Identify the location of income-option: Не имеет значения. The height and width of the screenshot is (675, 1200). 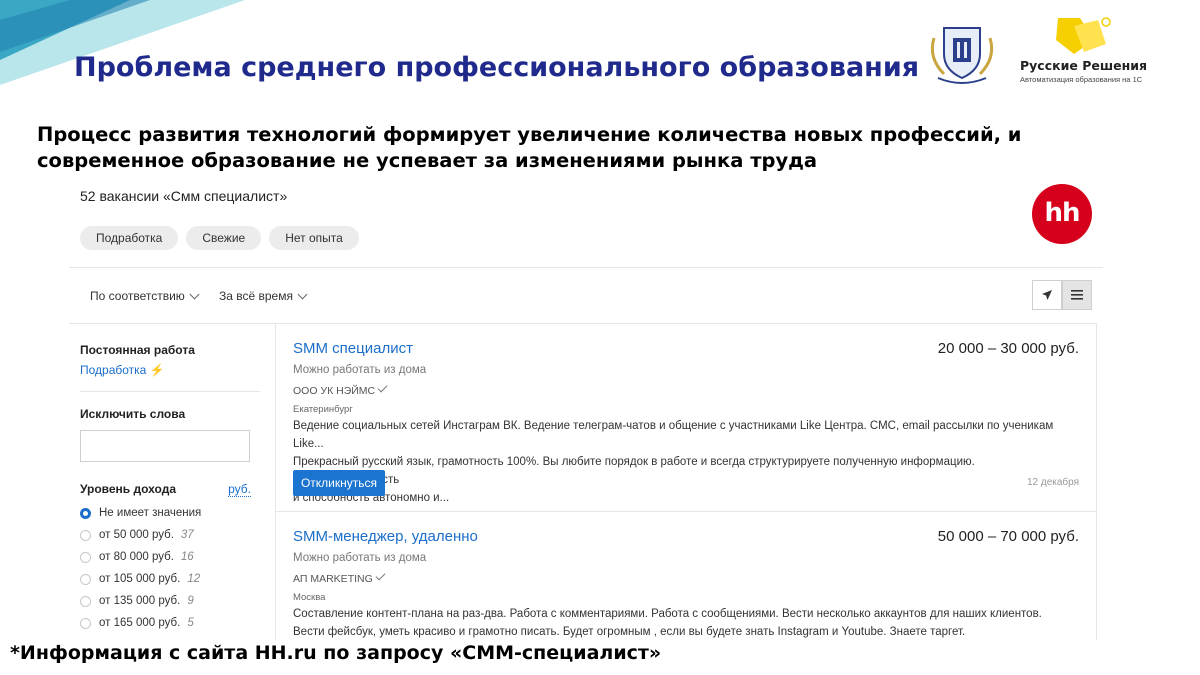
(170, 513).